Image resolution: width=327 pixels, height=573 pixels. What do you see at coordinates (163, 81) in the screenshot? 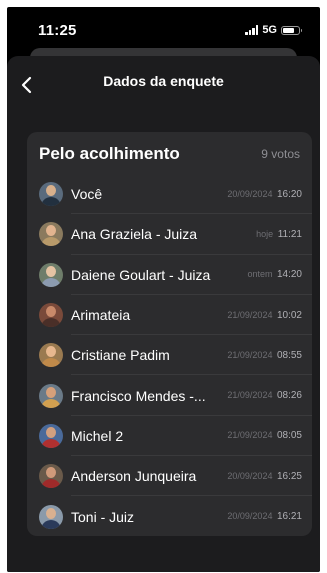
I see `page-title: Dados da enquete` at bounding box center [163, 81].